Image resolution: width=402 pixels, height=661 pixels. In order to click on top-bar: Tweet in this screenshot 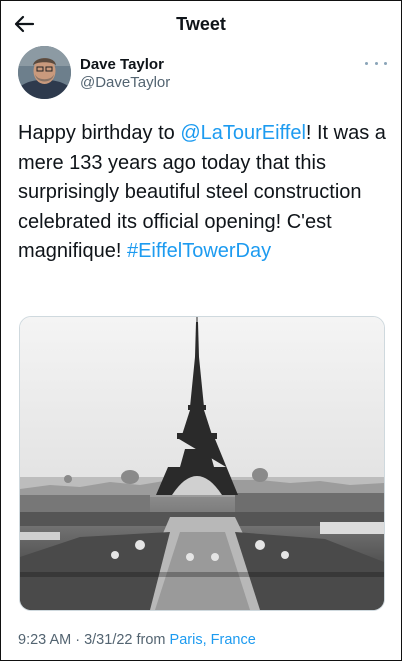, I will do `click(201, 24)`.